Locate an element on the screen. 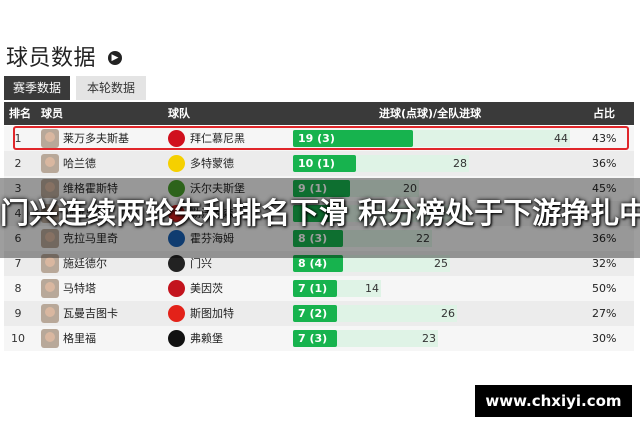 This screenshot has width=640, height=426. page-title: 球员数据 is located at coordinates (51, 58).